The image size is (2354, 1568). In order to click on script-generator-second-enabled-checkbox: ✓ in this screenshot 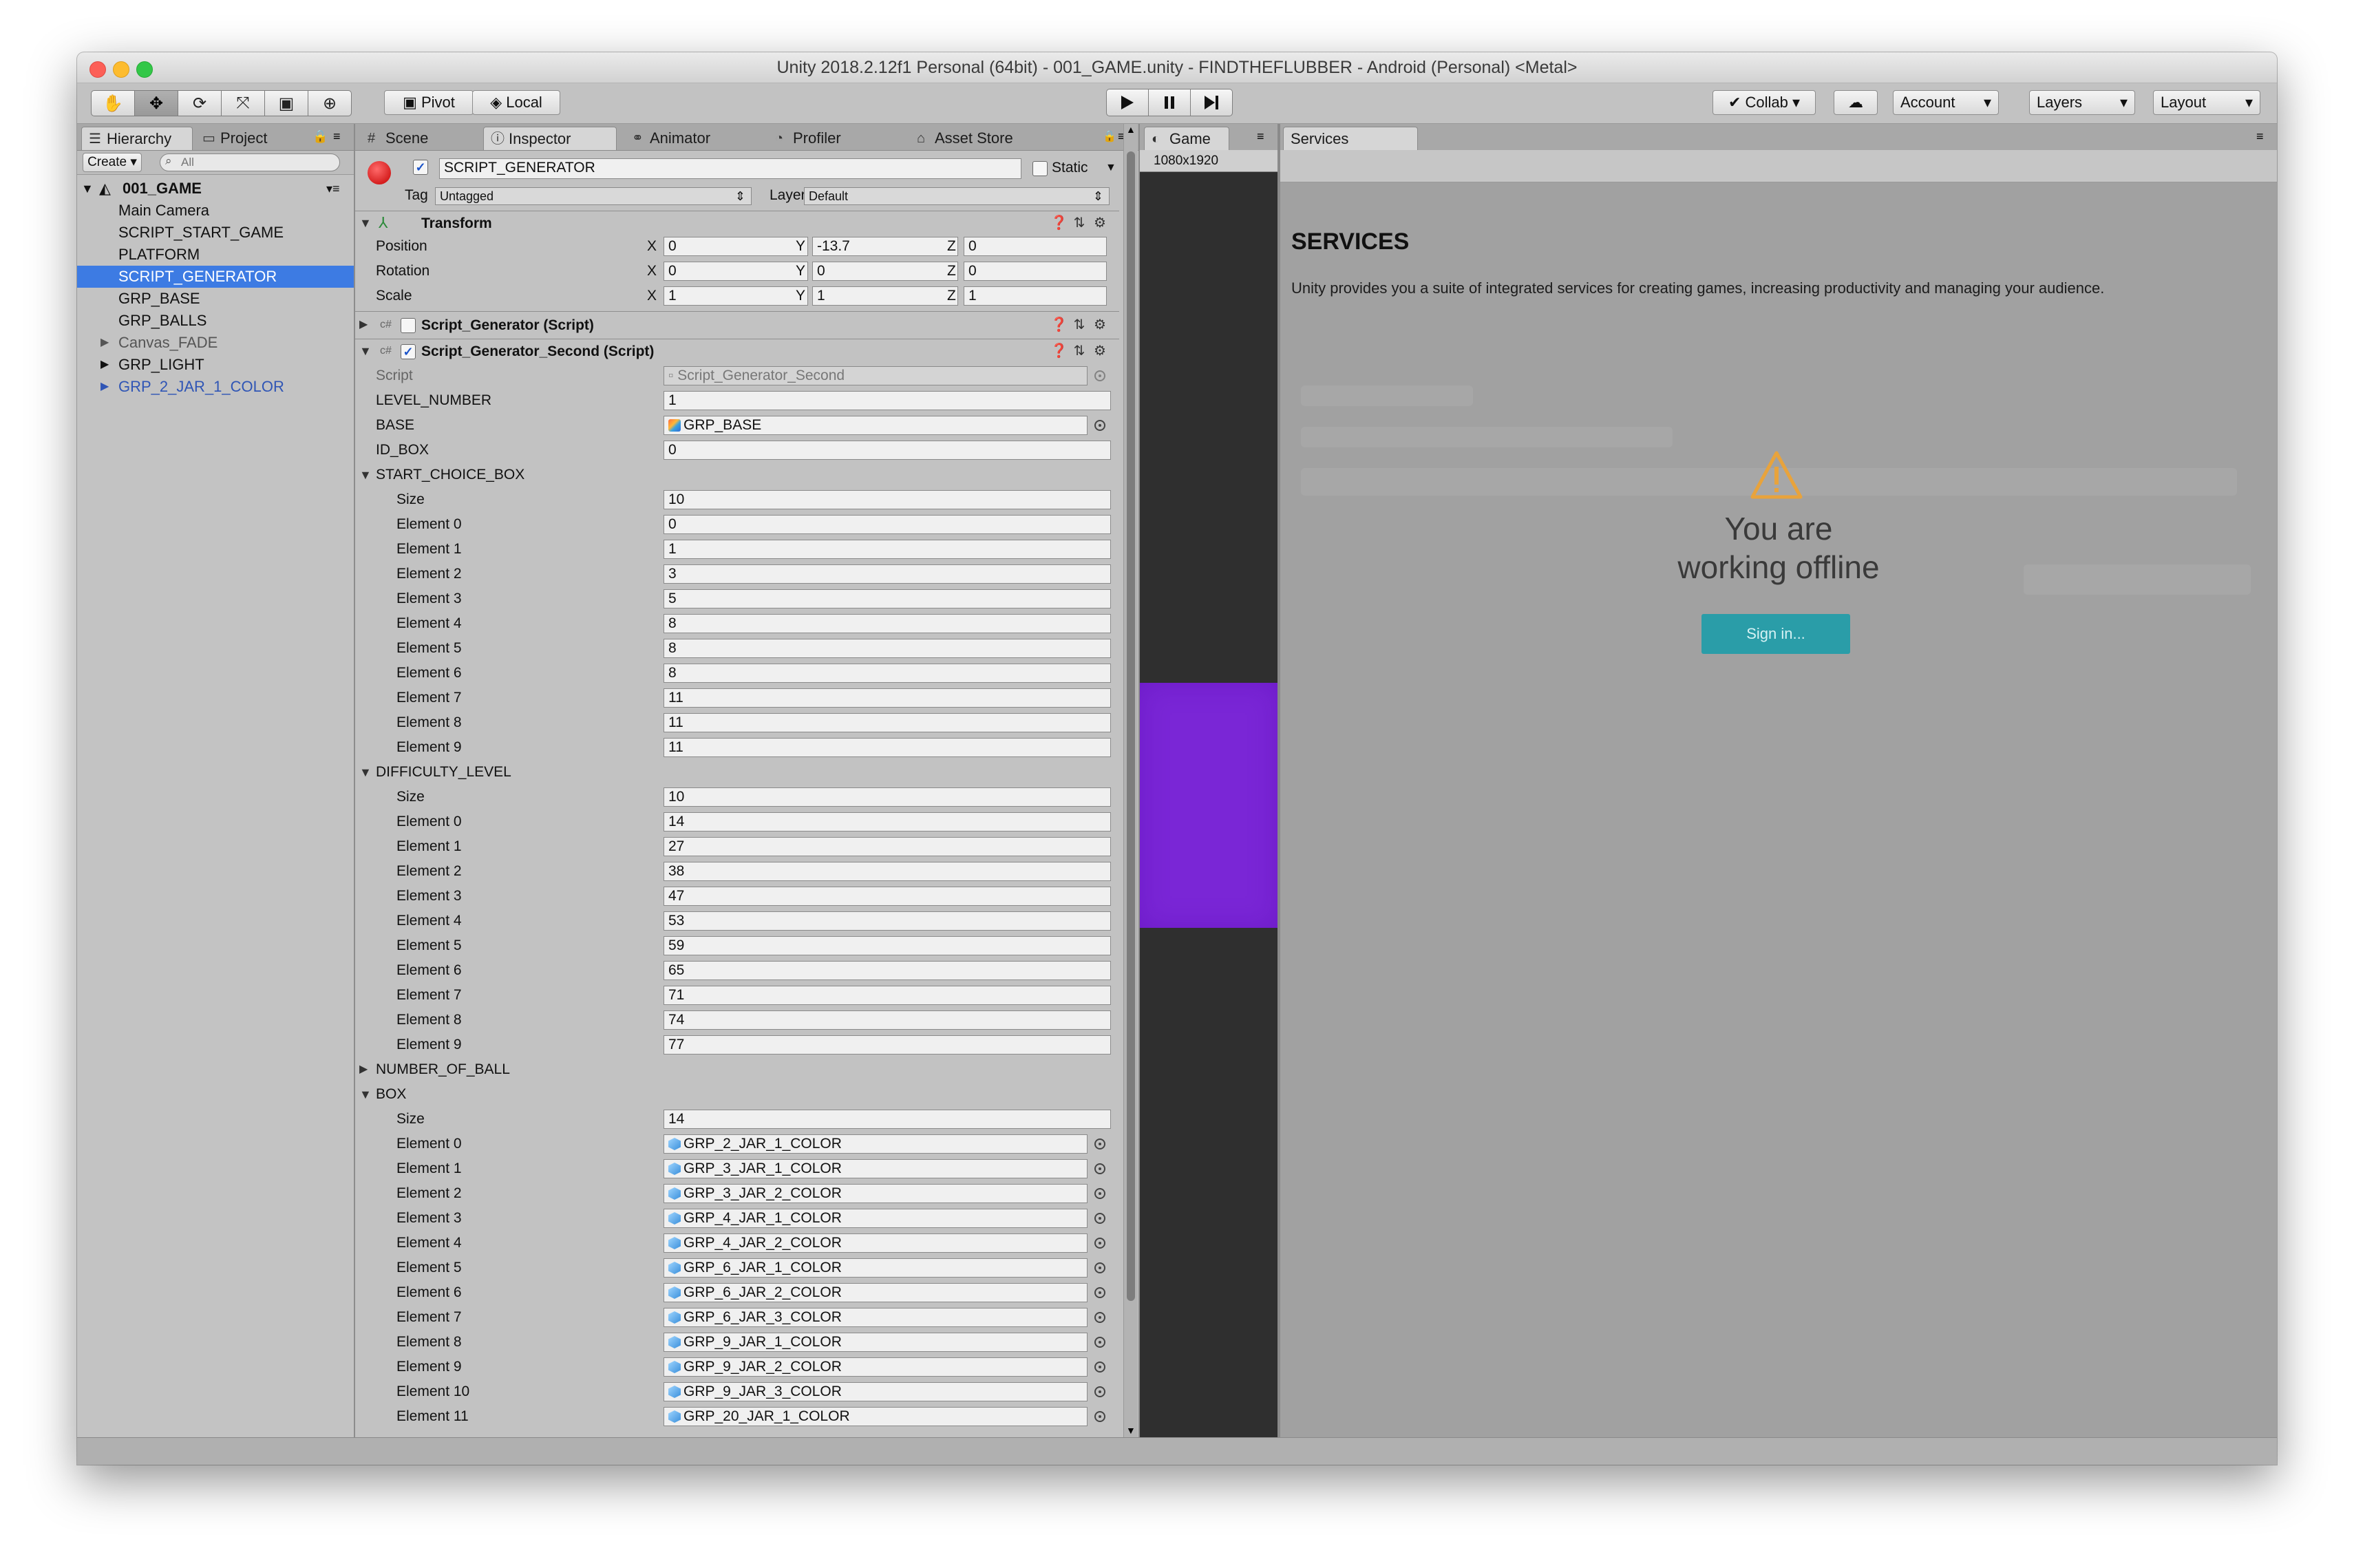, I will do `click(408, 351)`.